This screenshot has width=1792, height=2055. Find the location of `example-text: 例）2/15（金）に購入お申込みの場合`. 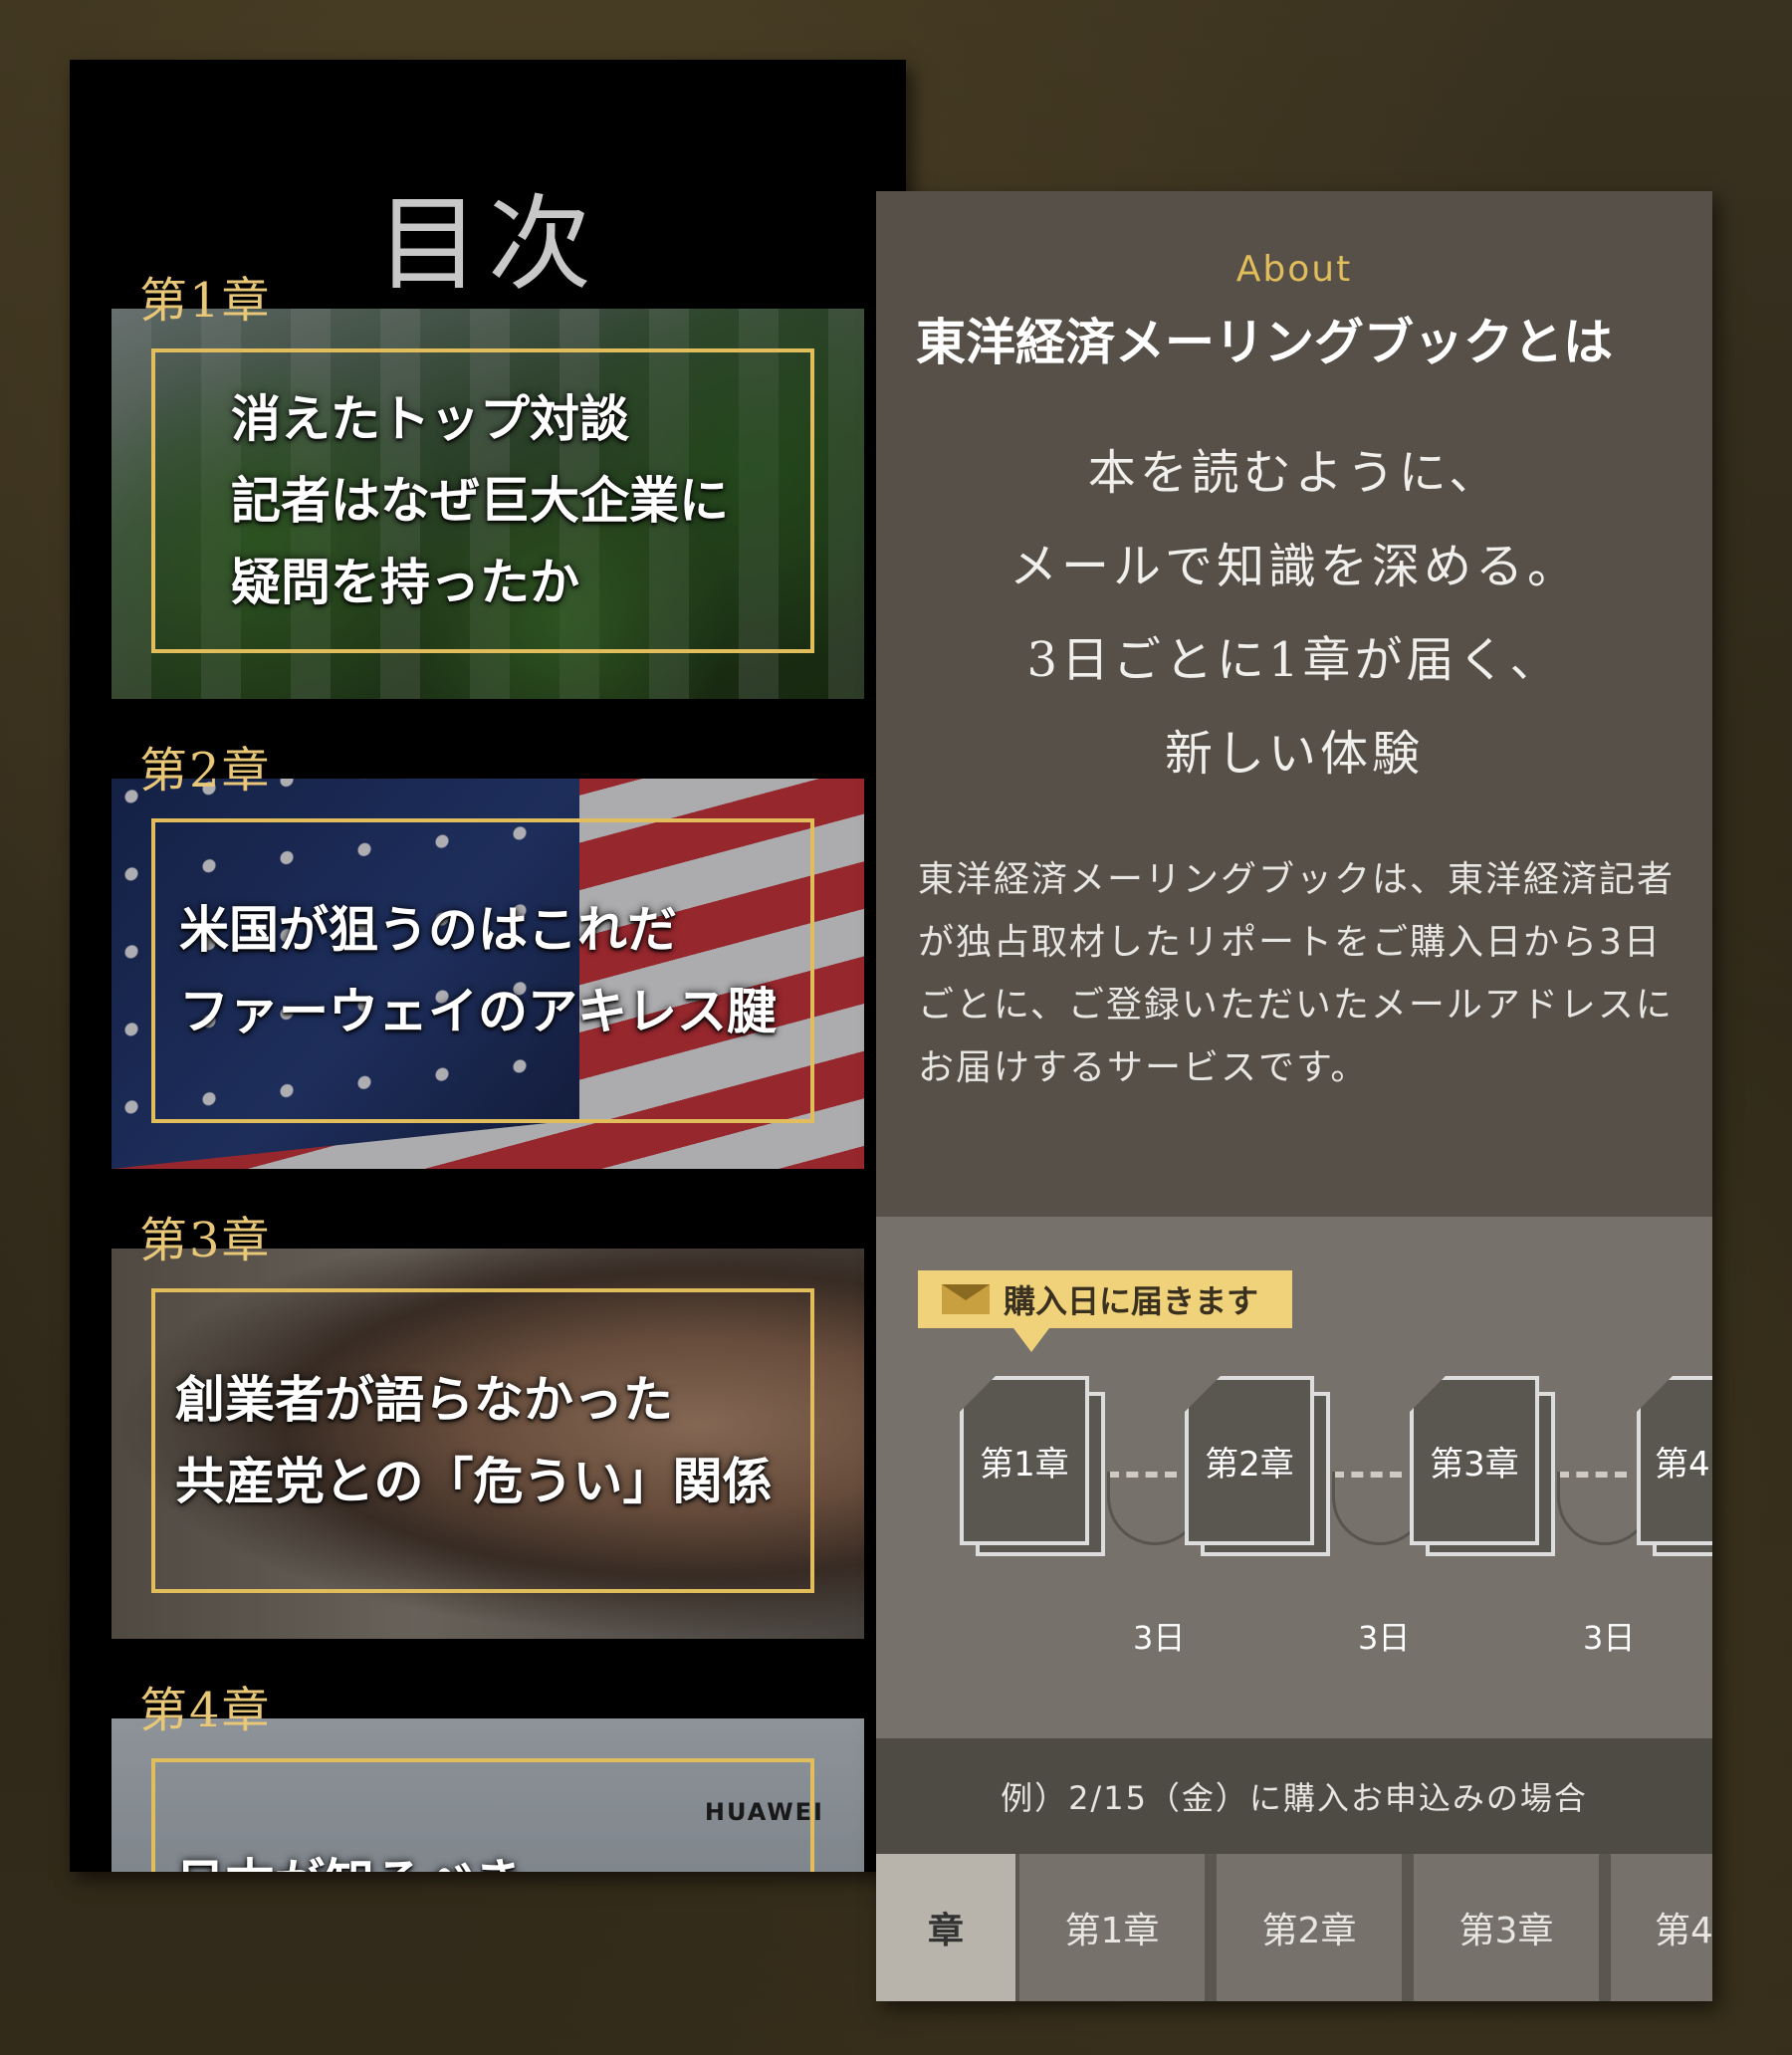

example-text: 例）2/15（金）に購入お申込みの場合 is located at coordinates (1294, 1798).